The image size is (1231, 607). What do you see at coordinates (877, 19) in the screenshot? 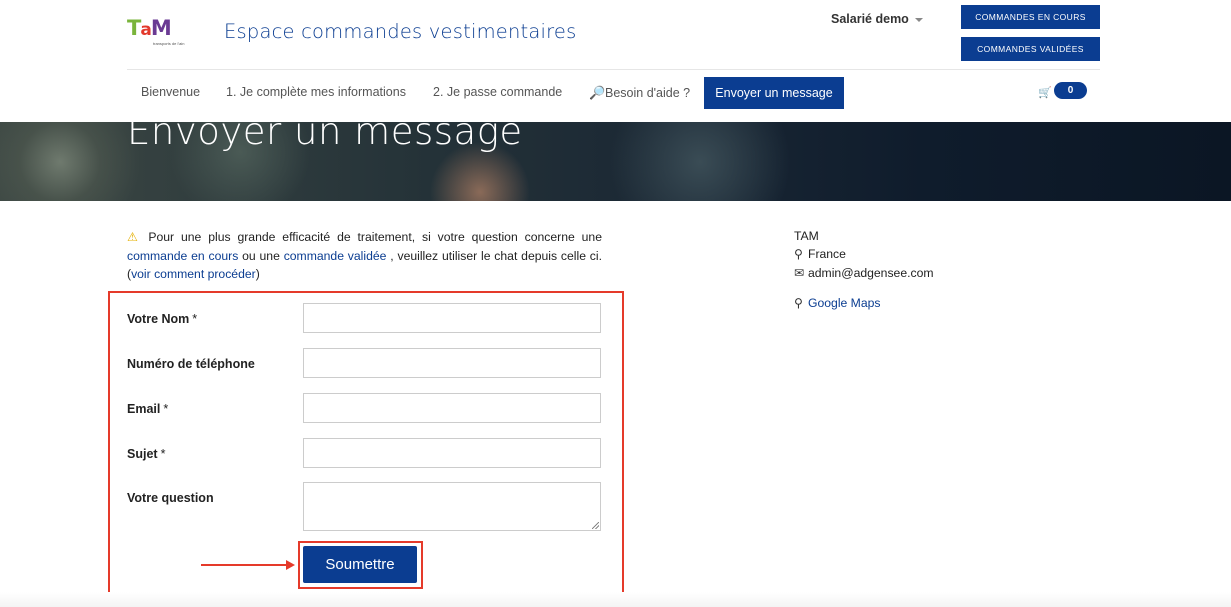
I see `user-menu: Salarié demo` at bounding box center [877, 19].